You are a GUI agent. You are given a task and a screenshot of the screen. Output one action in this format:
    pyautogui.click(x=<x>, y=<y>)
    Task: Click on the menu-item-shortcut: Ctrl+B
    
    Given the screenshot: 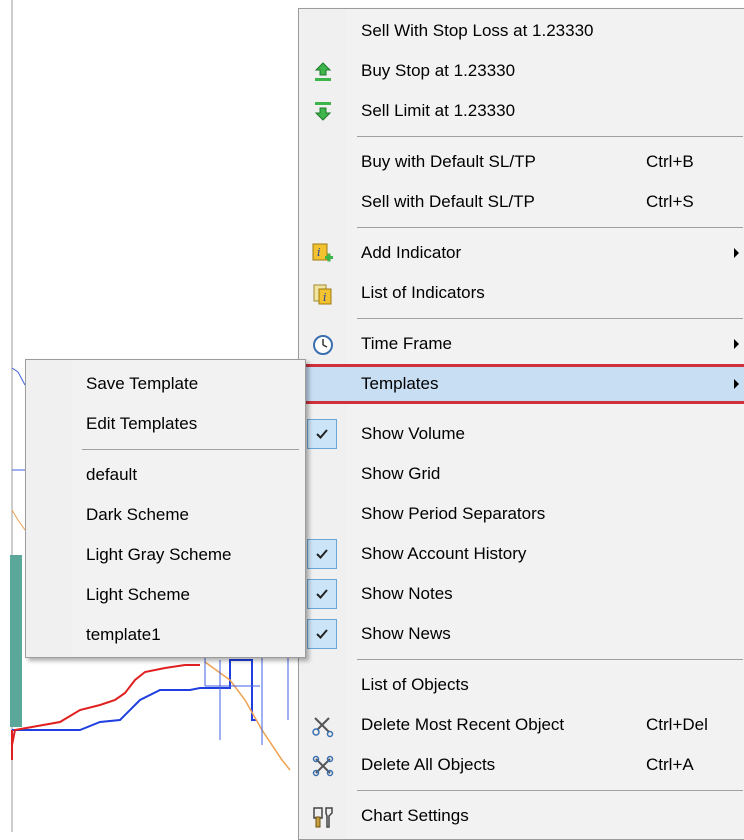 What is the action you would take?
    pyautogui.click(x=670, y=161)
    